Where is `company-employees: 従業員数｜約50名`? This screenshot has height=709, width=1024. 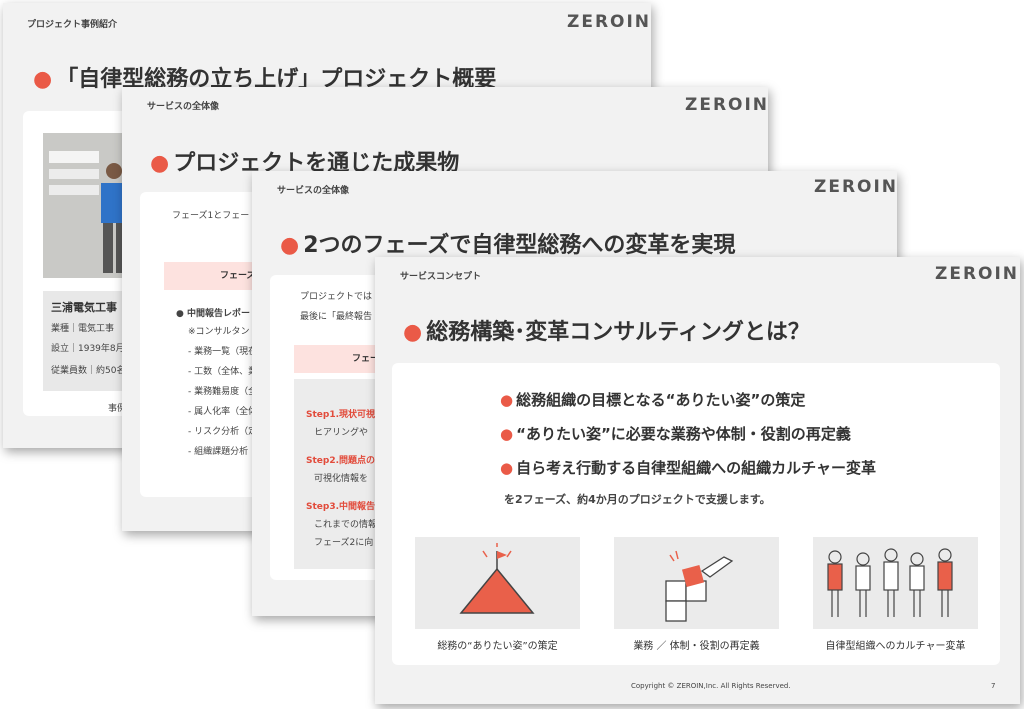
company-employees: 従業員数｜約50名 is located at coordinates (88, 371).